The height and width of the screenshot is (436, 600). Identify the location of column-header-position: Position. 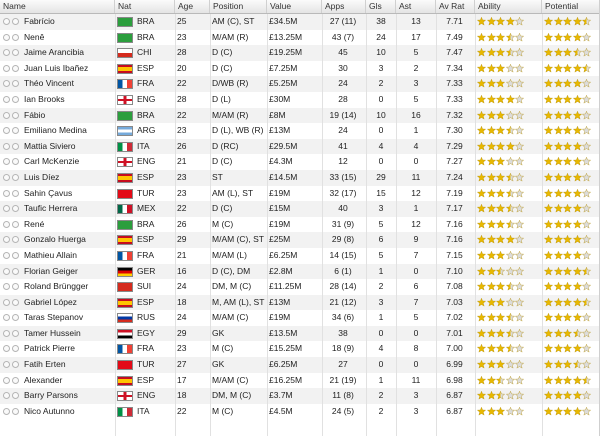
(238, 6).